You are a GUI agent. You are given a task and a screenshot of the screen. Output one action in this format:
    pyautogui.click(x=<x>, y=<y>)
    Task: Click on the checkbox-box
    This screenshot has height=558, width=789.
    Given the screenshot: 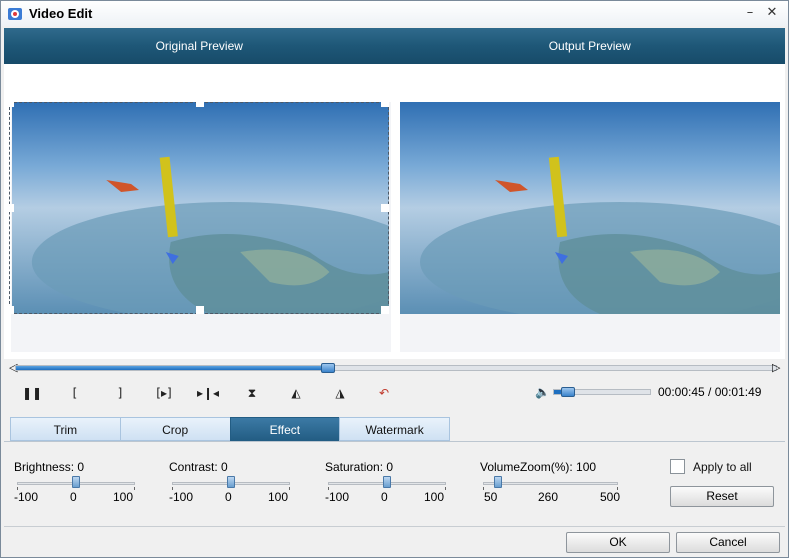 What is the action you would take?
    pyautogui.click(x=677, y=466)
    